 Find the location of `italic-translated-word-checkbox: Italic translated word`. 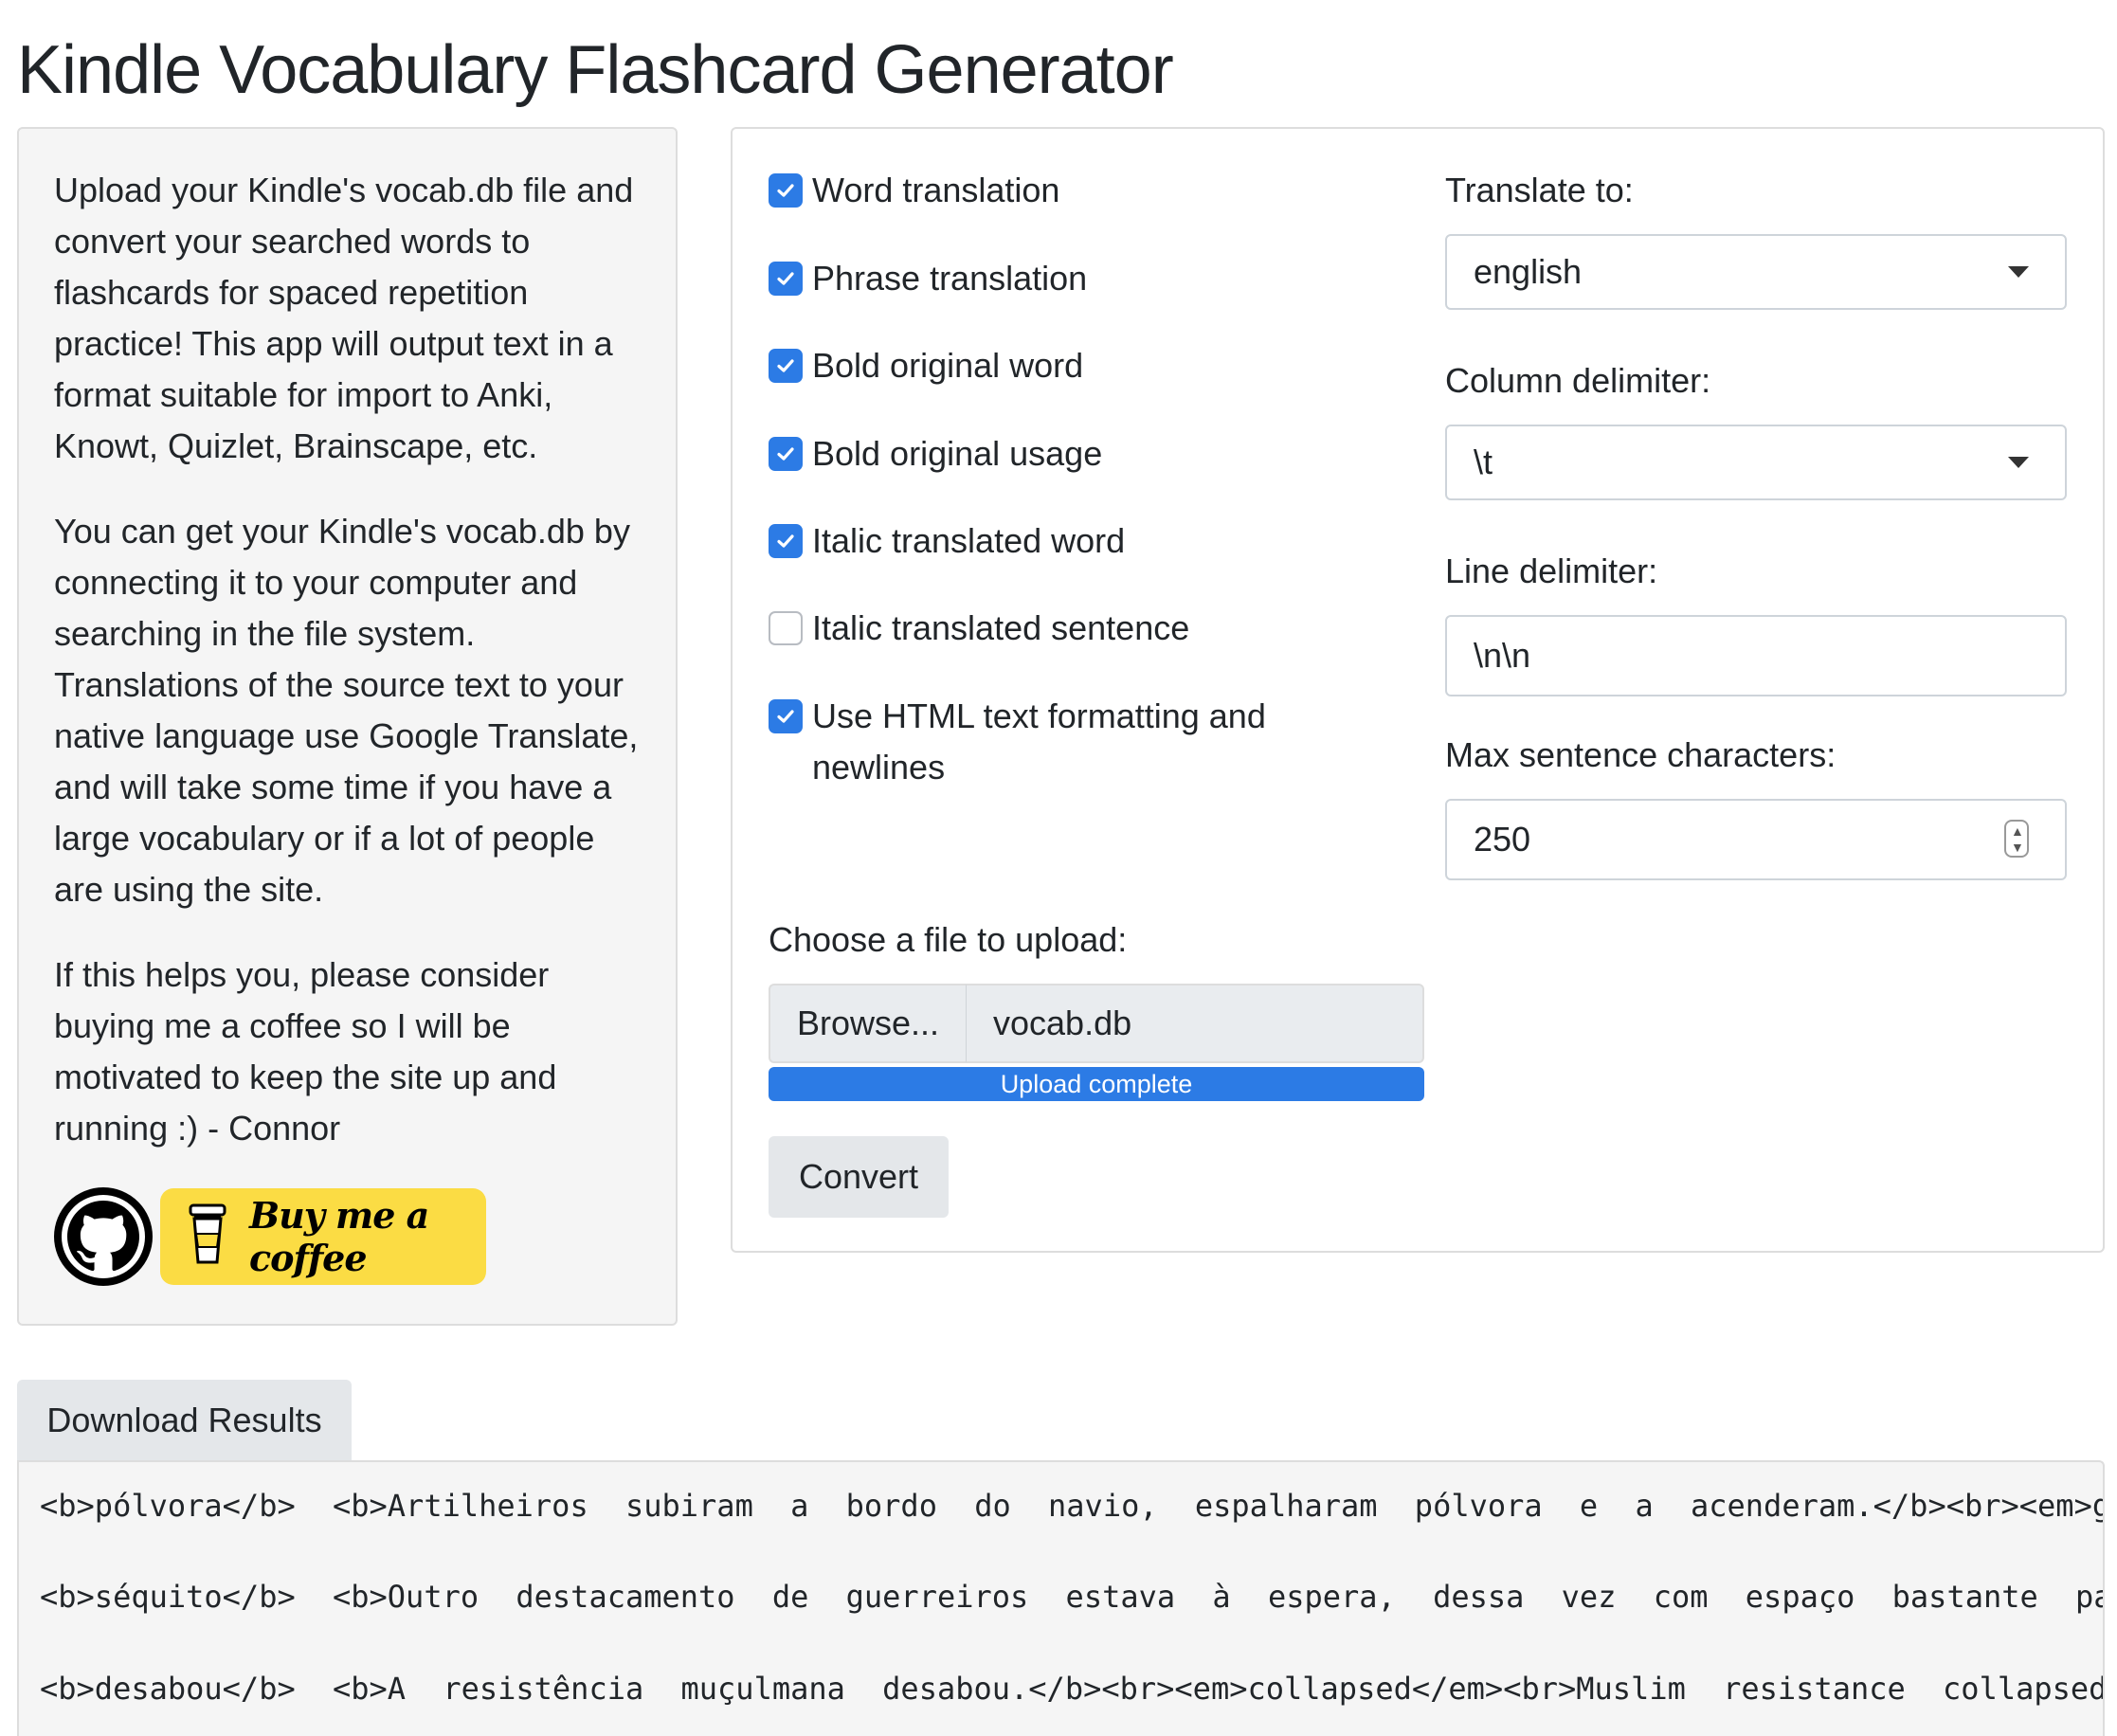

italic-translated-word-checkbox: Italic translated word is located at coordinates (947, 541).